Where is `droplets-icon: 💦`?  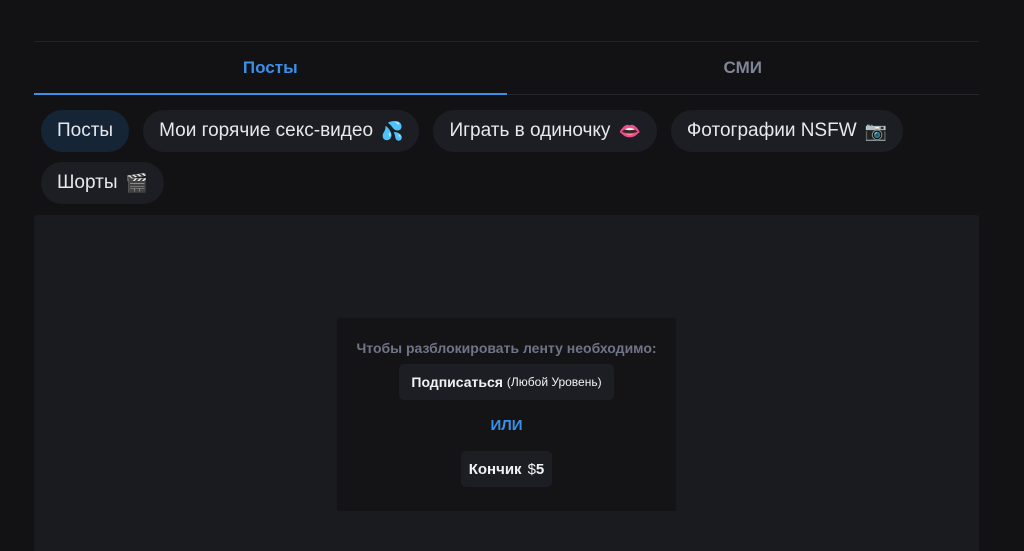 droplets-icon: 💦 is located at coordinates (392, 130).